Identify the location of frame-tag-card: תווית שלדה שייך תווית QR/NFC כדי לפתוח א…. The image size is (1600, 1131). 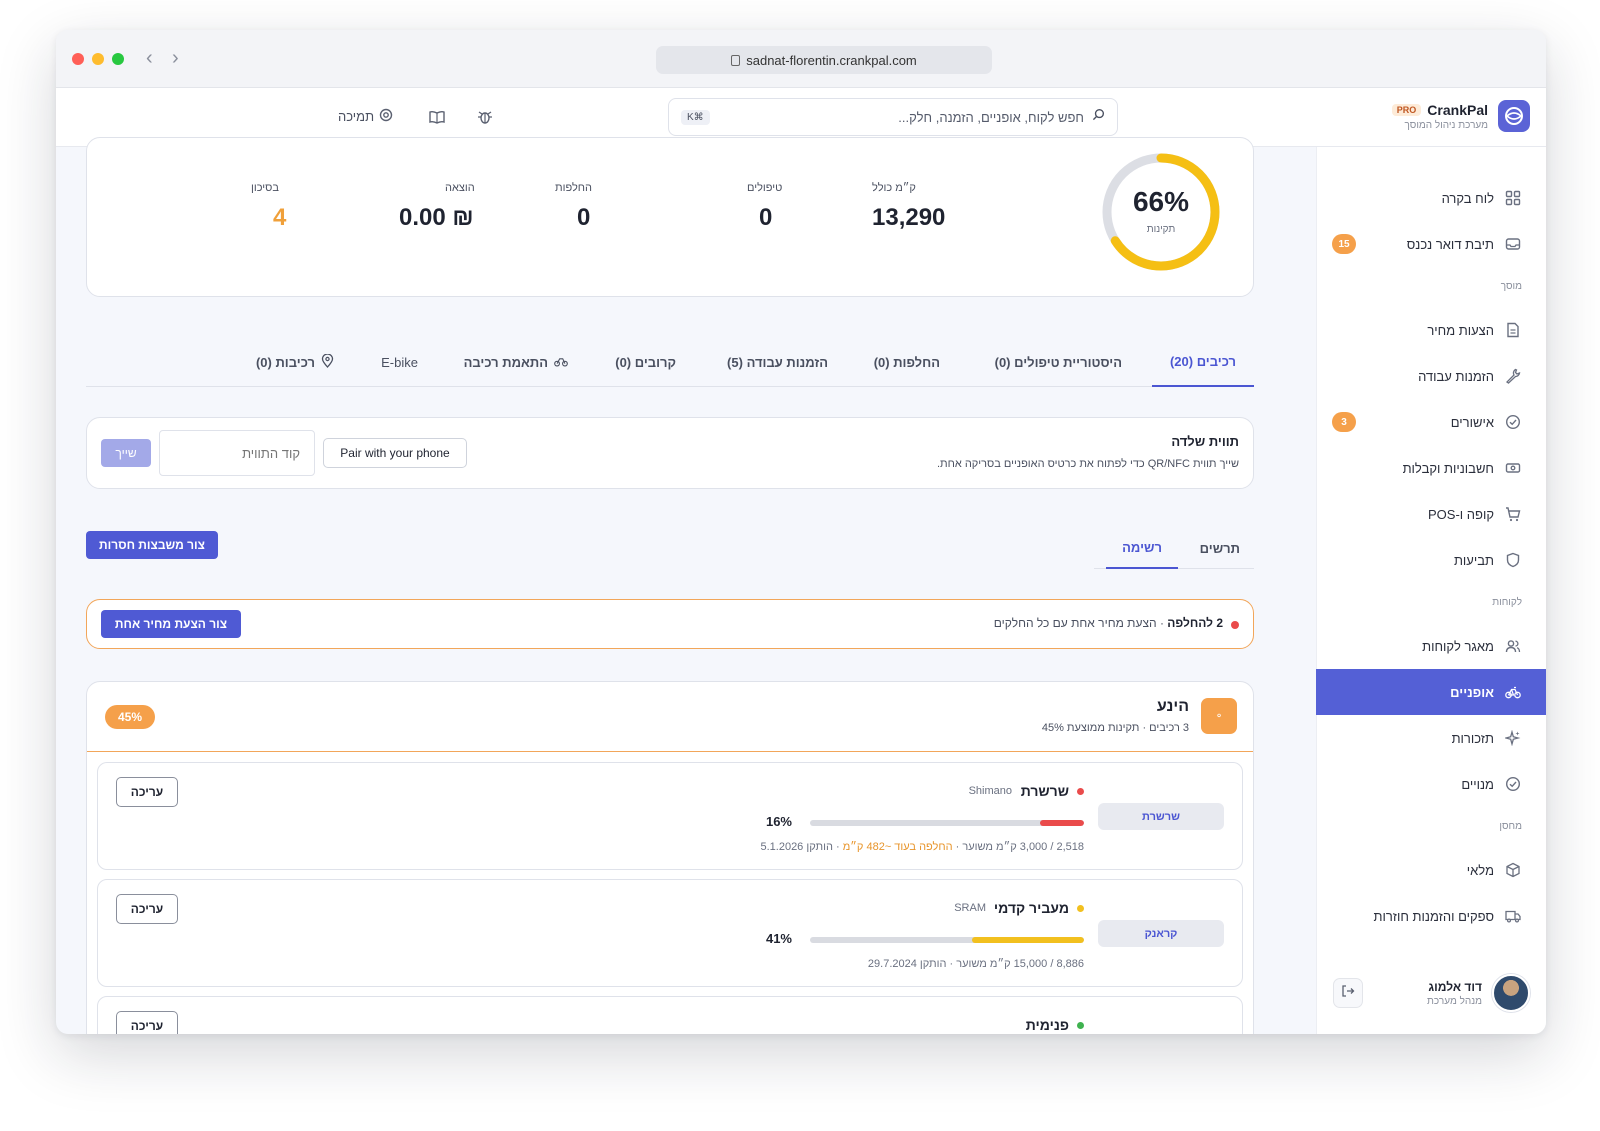
(670, 453).